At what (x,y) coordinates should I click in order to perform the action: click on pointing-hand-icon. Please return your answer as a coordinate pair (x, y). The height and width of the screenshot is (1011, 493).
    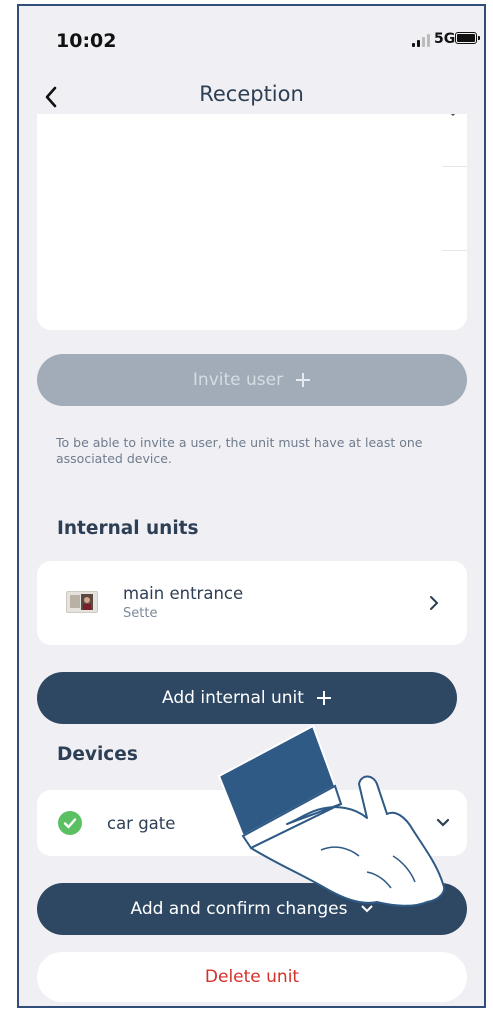
    Looking at the image, I should click on (331, 815).